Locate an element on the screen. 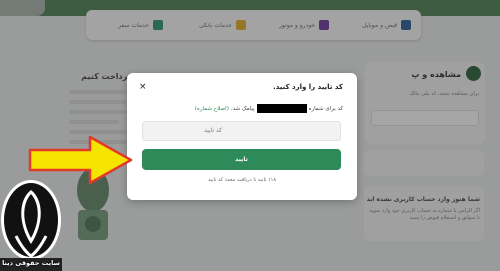 The width and height of the screenshot is (500, 271). confirm-button: تایید is located at coordinates (241, 159).